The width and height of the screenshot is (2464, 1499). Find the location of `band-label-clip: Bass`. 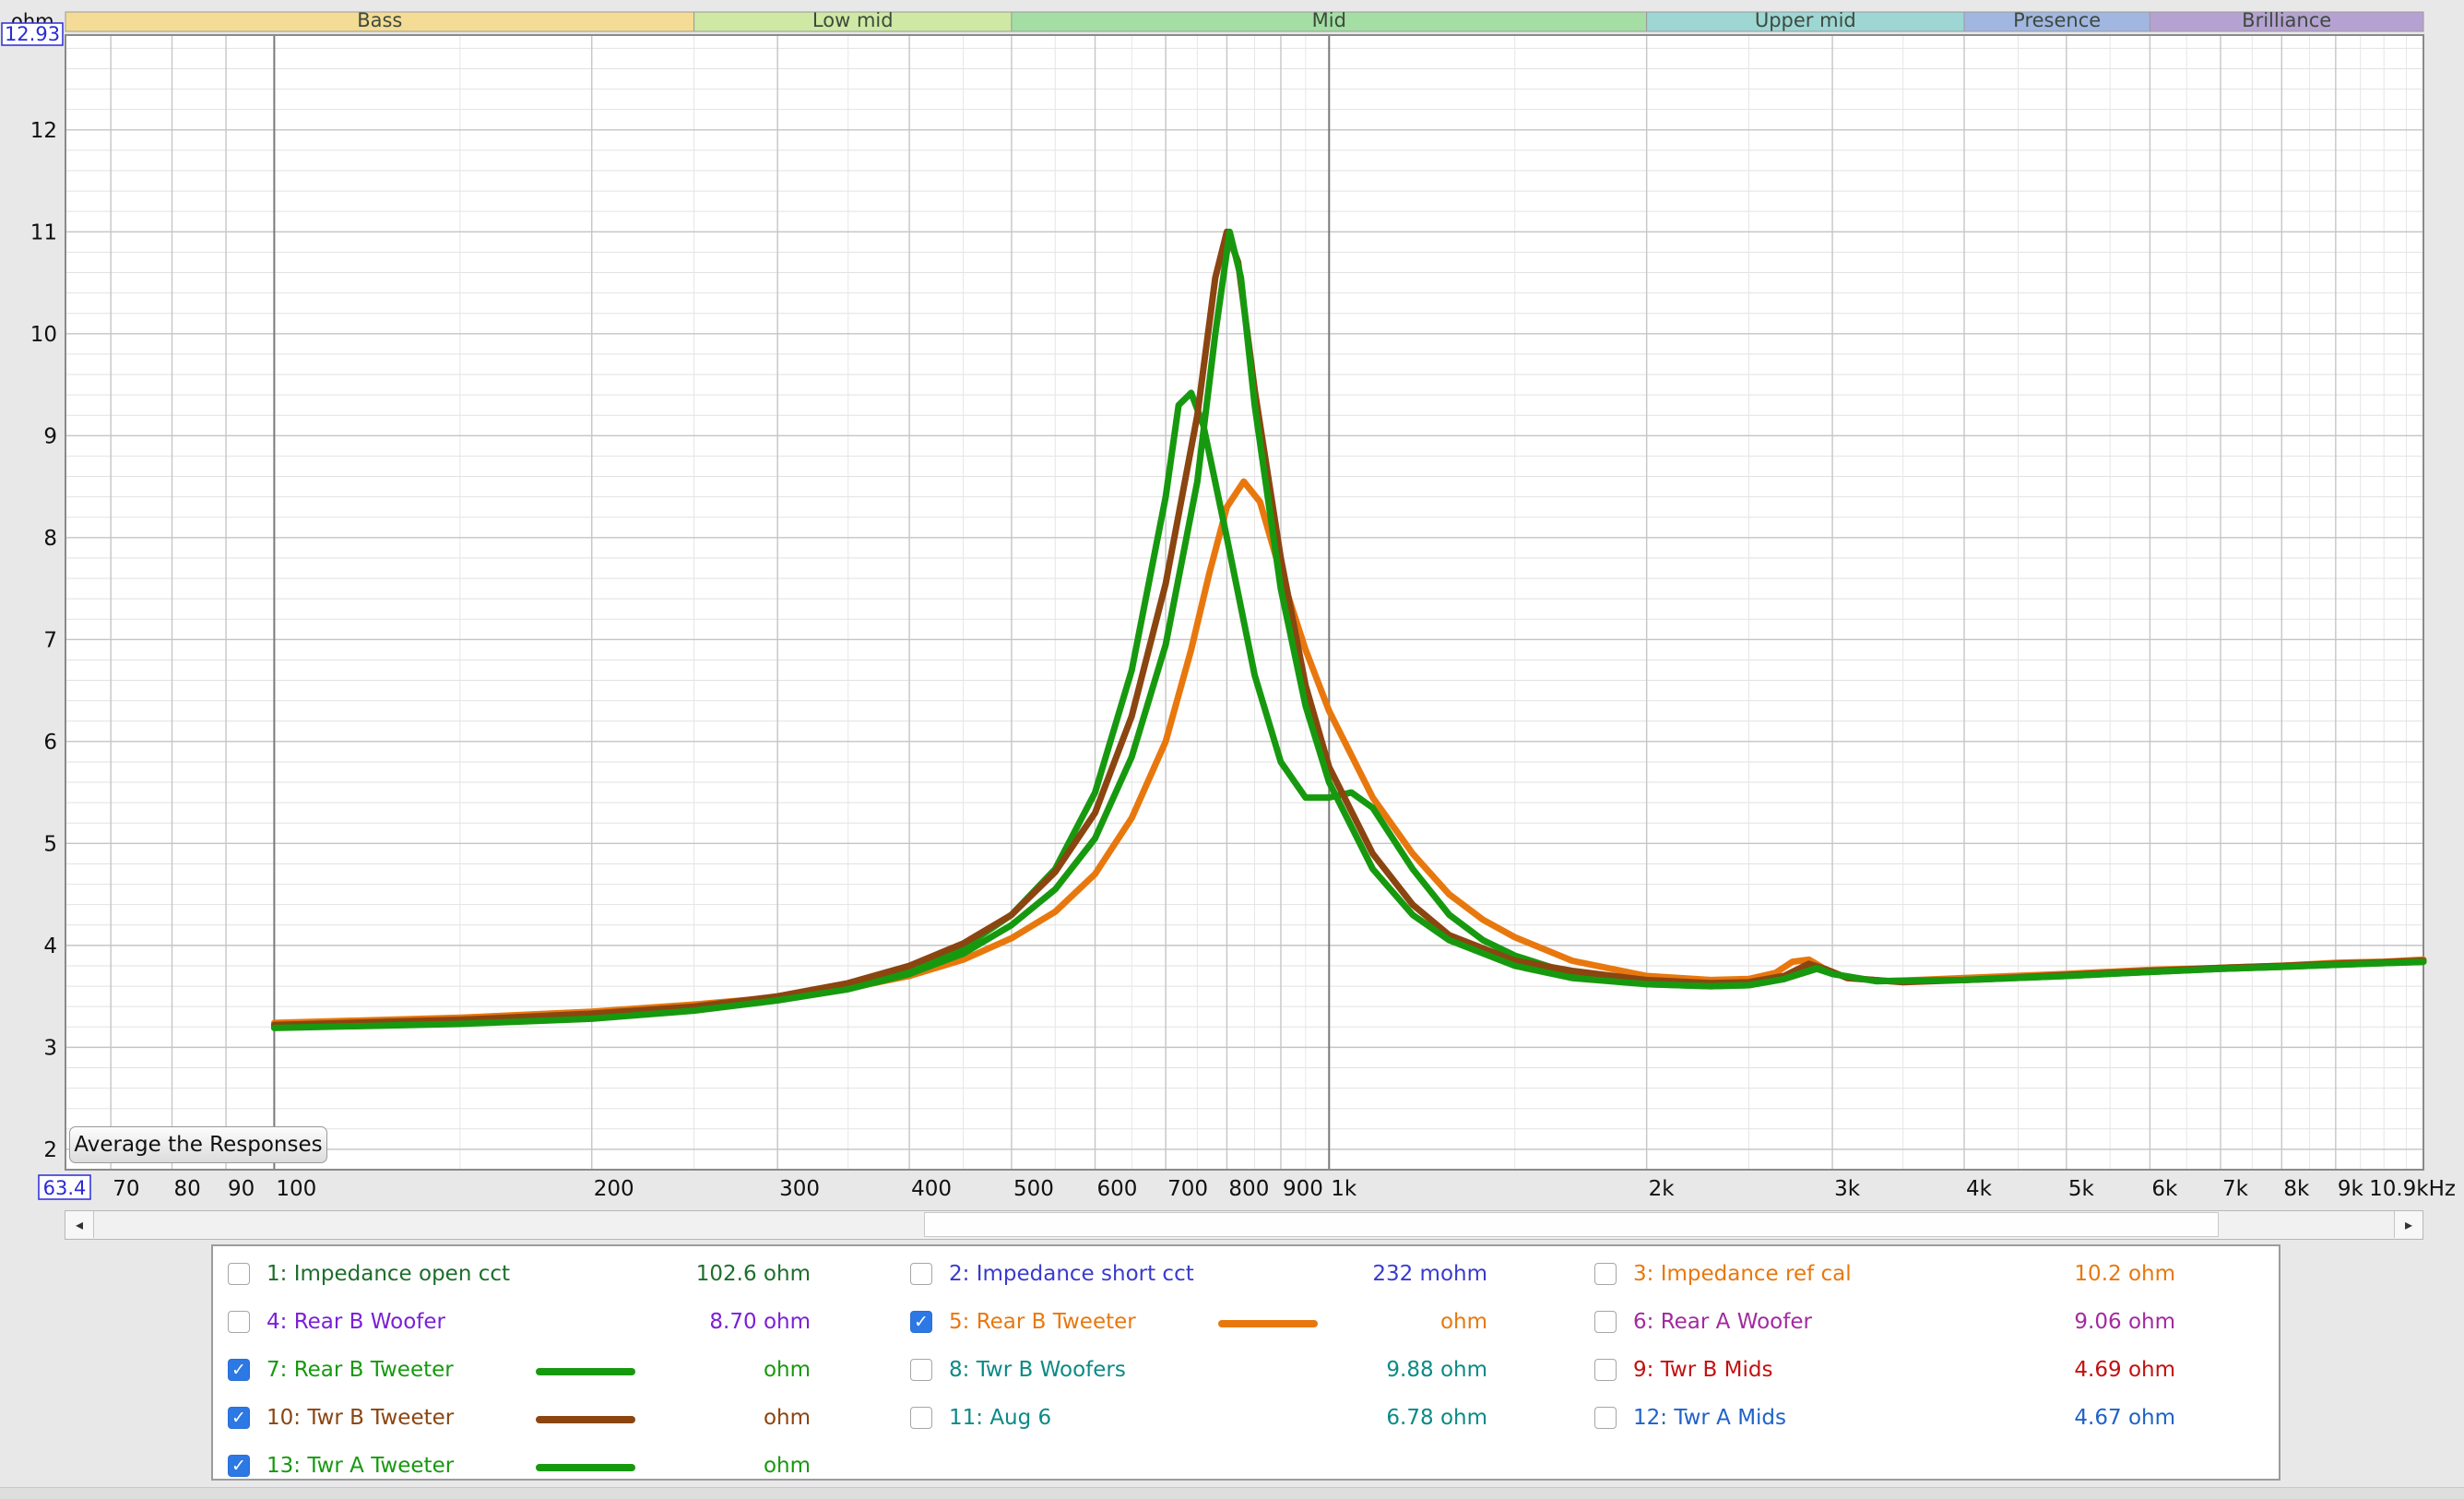

band-label-clip: Bass is located at coordinates (380, 20).